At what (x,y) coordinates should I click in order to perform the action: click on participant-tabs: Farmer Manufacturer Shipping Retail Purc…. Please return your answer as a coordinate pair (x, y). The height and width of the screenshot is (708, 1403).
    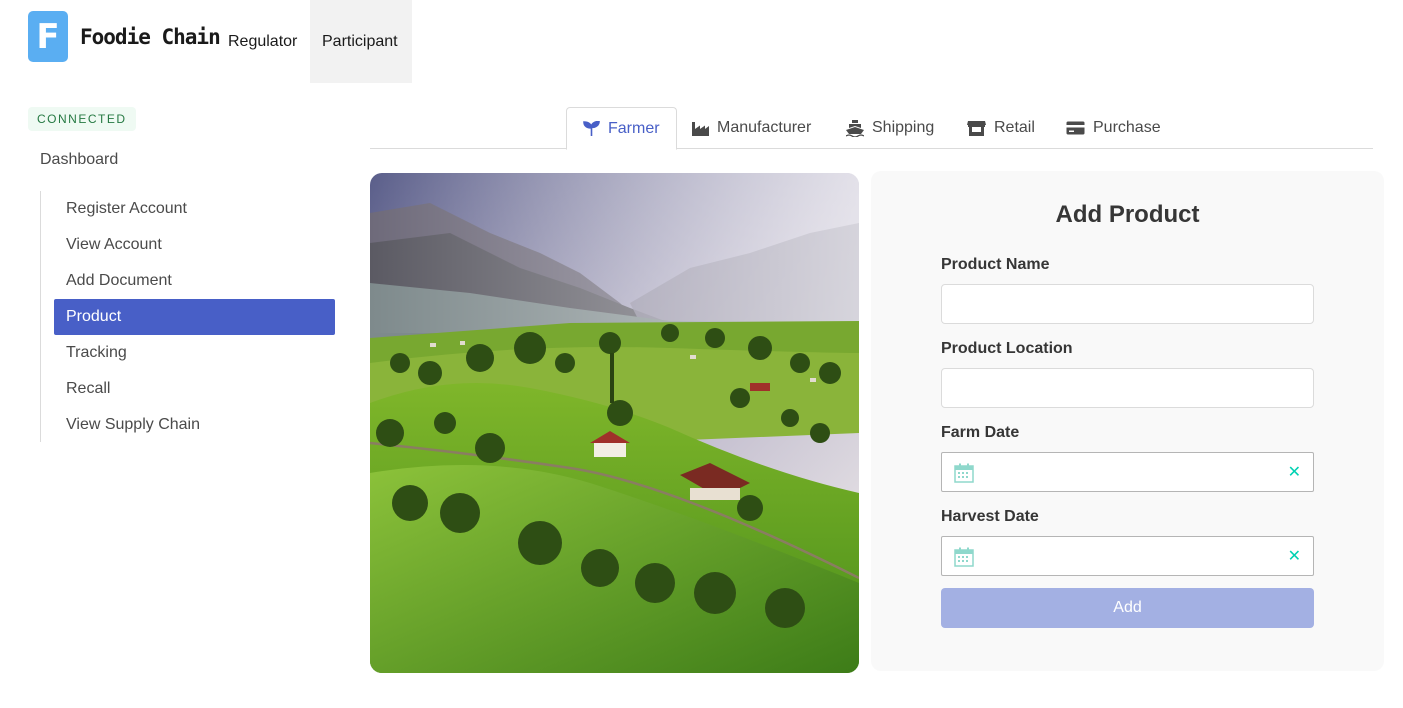
    Looking at the image, I should click on (871, 128).